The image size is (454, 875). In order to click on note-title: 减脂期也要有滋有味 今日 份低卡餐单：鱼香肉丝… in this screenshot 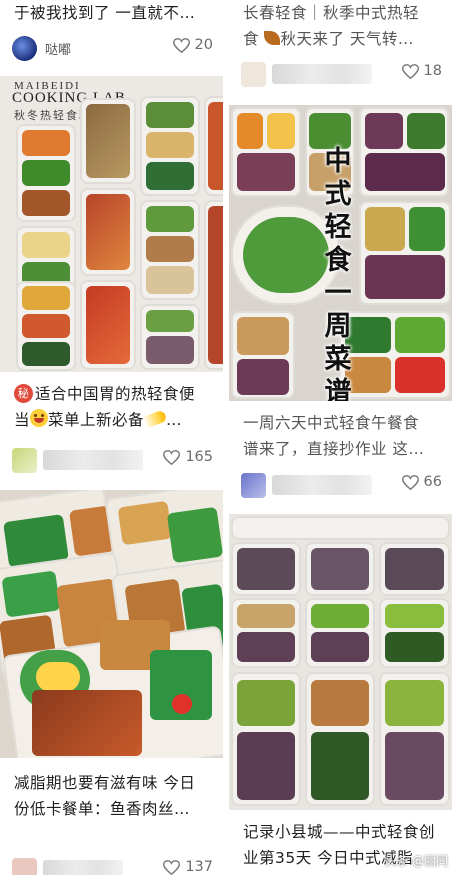, I will do `click(101, 796)`.